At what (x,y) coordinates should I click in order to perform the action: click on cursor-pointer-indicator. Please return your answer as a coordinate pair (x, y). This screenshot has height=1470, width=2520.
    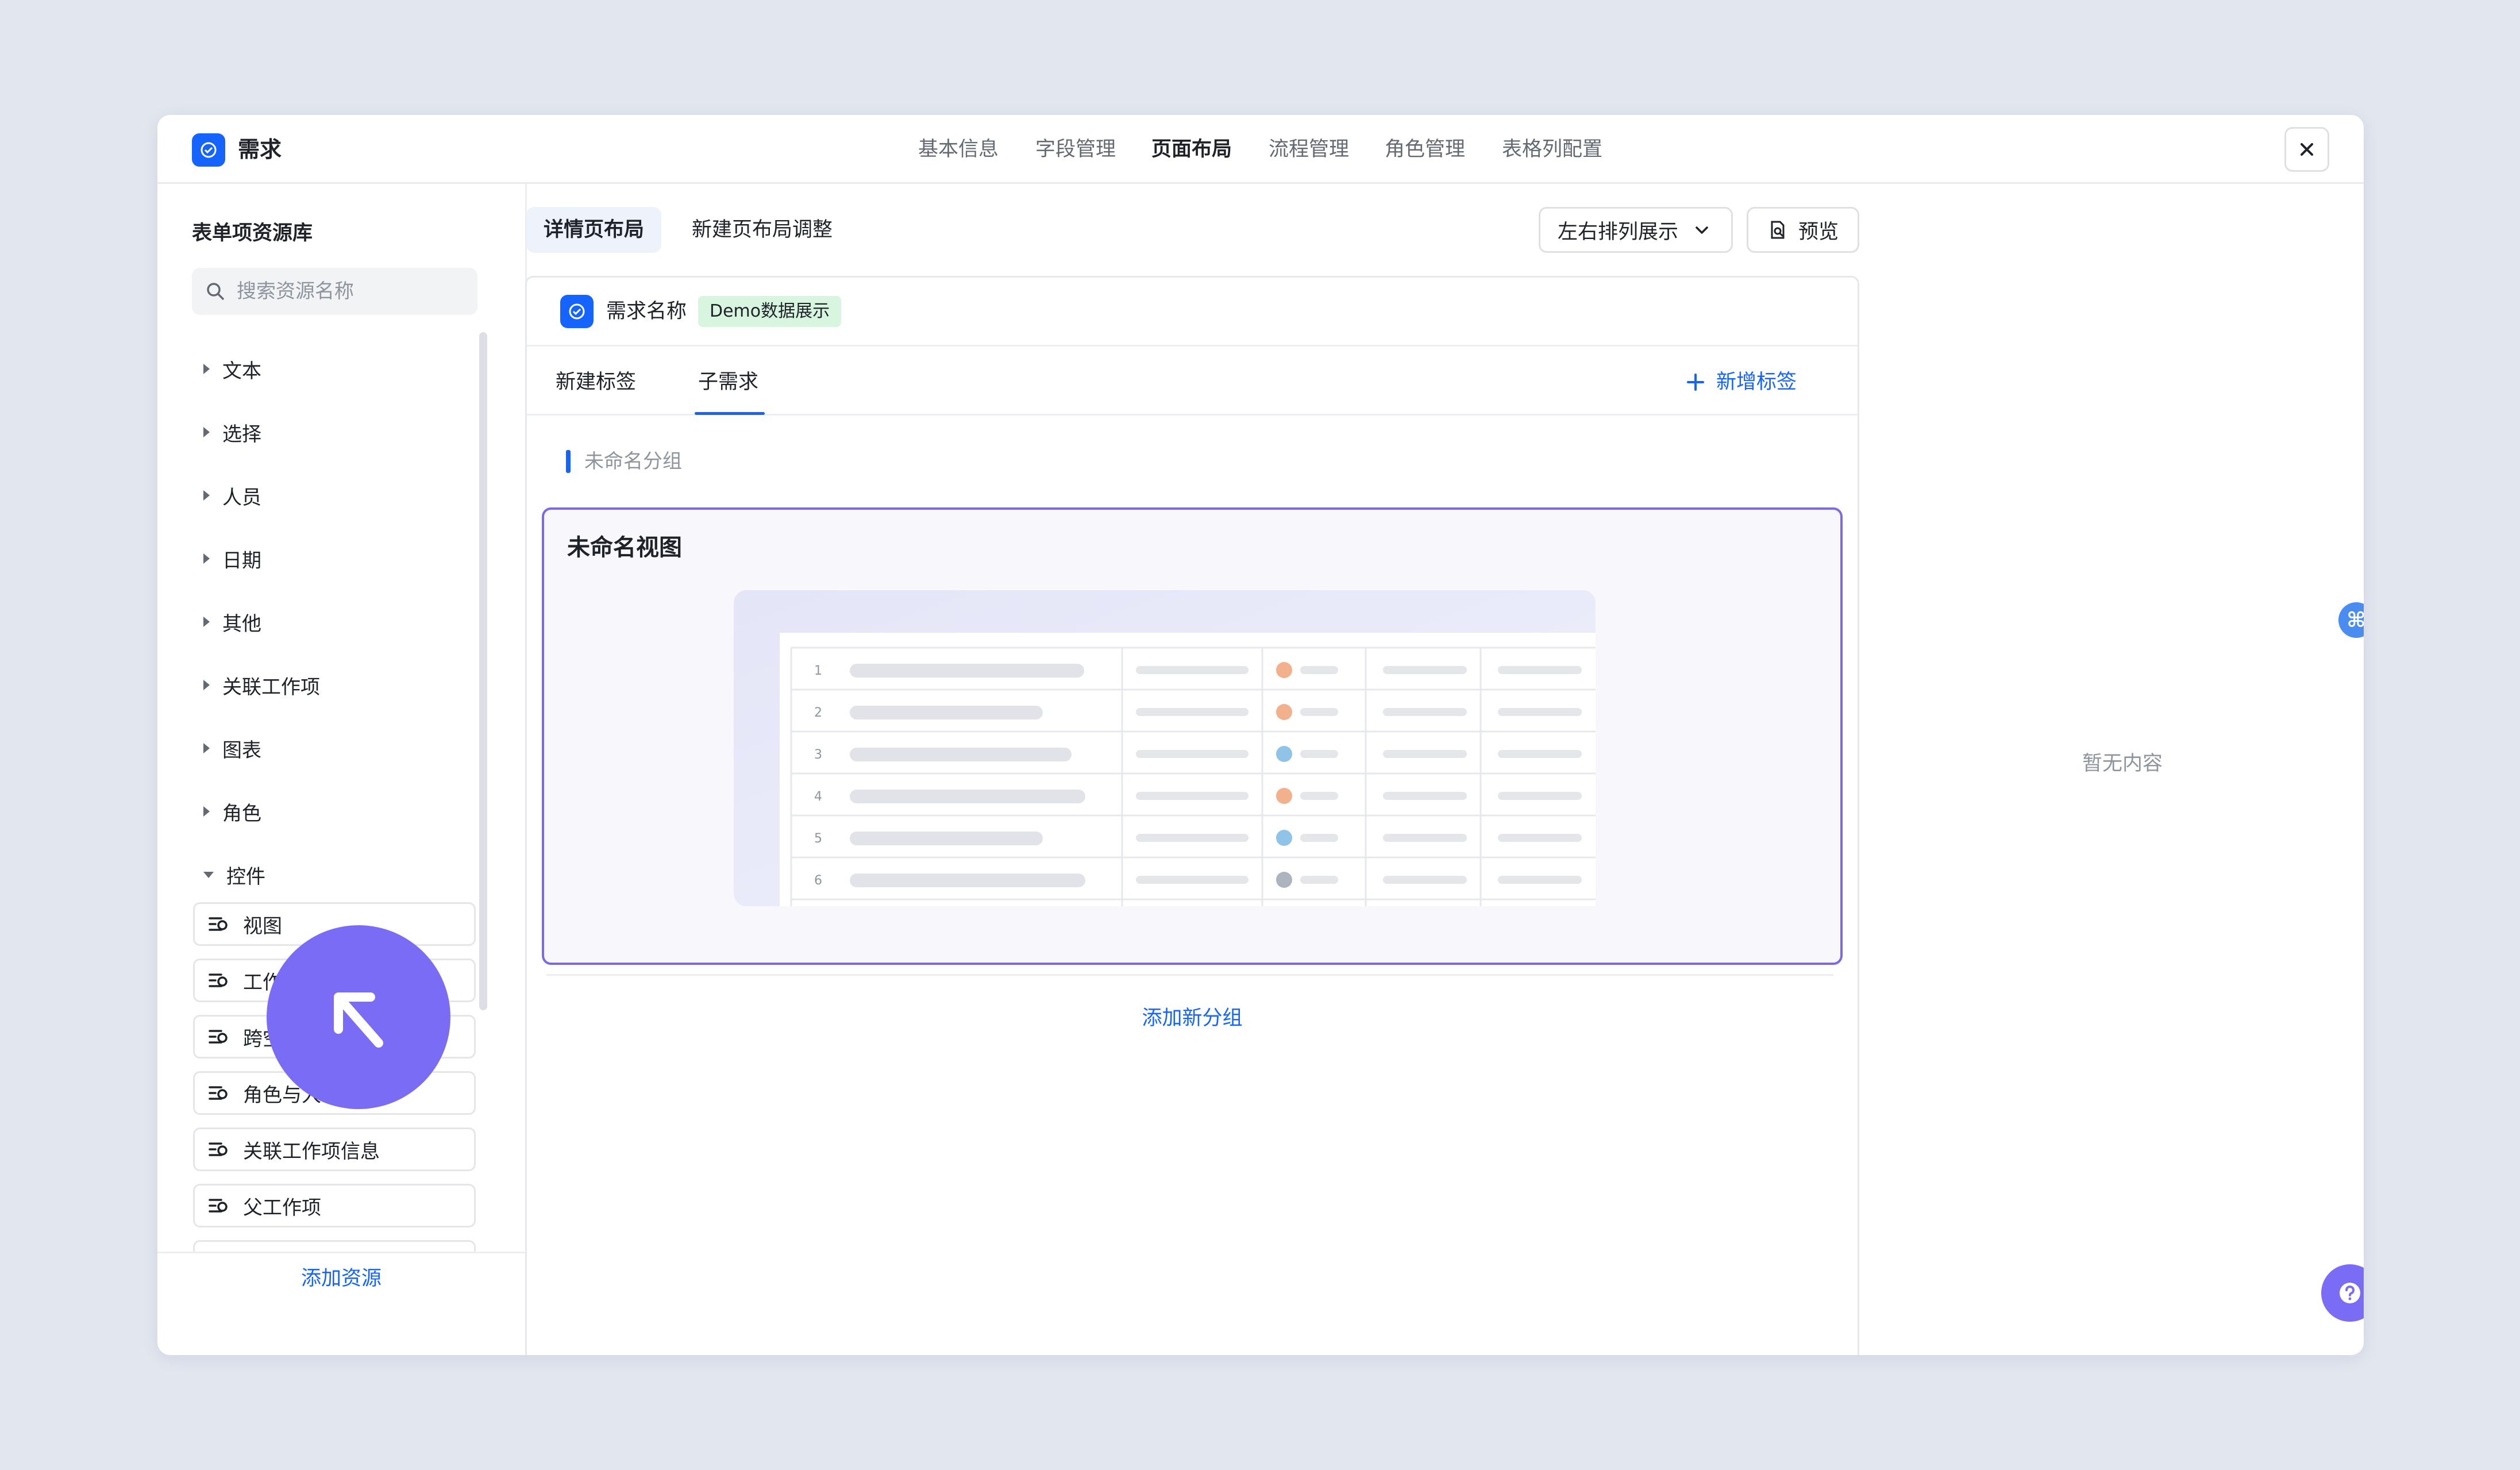
    Looking at the image, I should click on (359, 1017).